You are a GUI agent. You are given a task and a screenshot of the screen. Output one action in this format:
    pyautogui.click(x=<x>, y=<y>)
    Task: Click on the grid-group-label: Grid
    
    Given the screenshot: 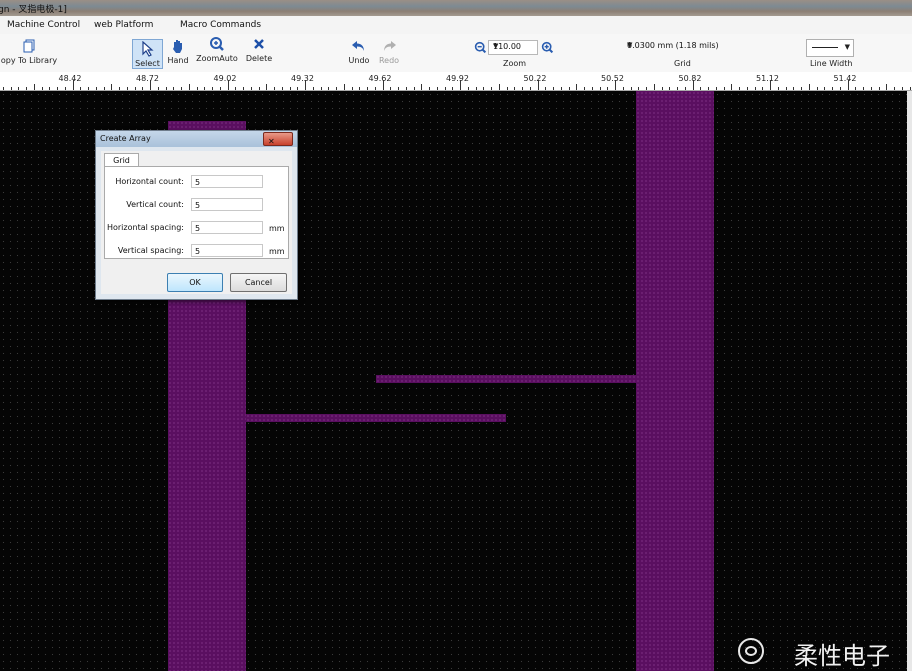 What is the action you would take?
    pyautogui.click(x=682, y=63)
    